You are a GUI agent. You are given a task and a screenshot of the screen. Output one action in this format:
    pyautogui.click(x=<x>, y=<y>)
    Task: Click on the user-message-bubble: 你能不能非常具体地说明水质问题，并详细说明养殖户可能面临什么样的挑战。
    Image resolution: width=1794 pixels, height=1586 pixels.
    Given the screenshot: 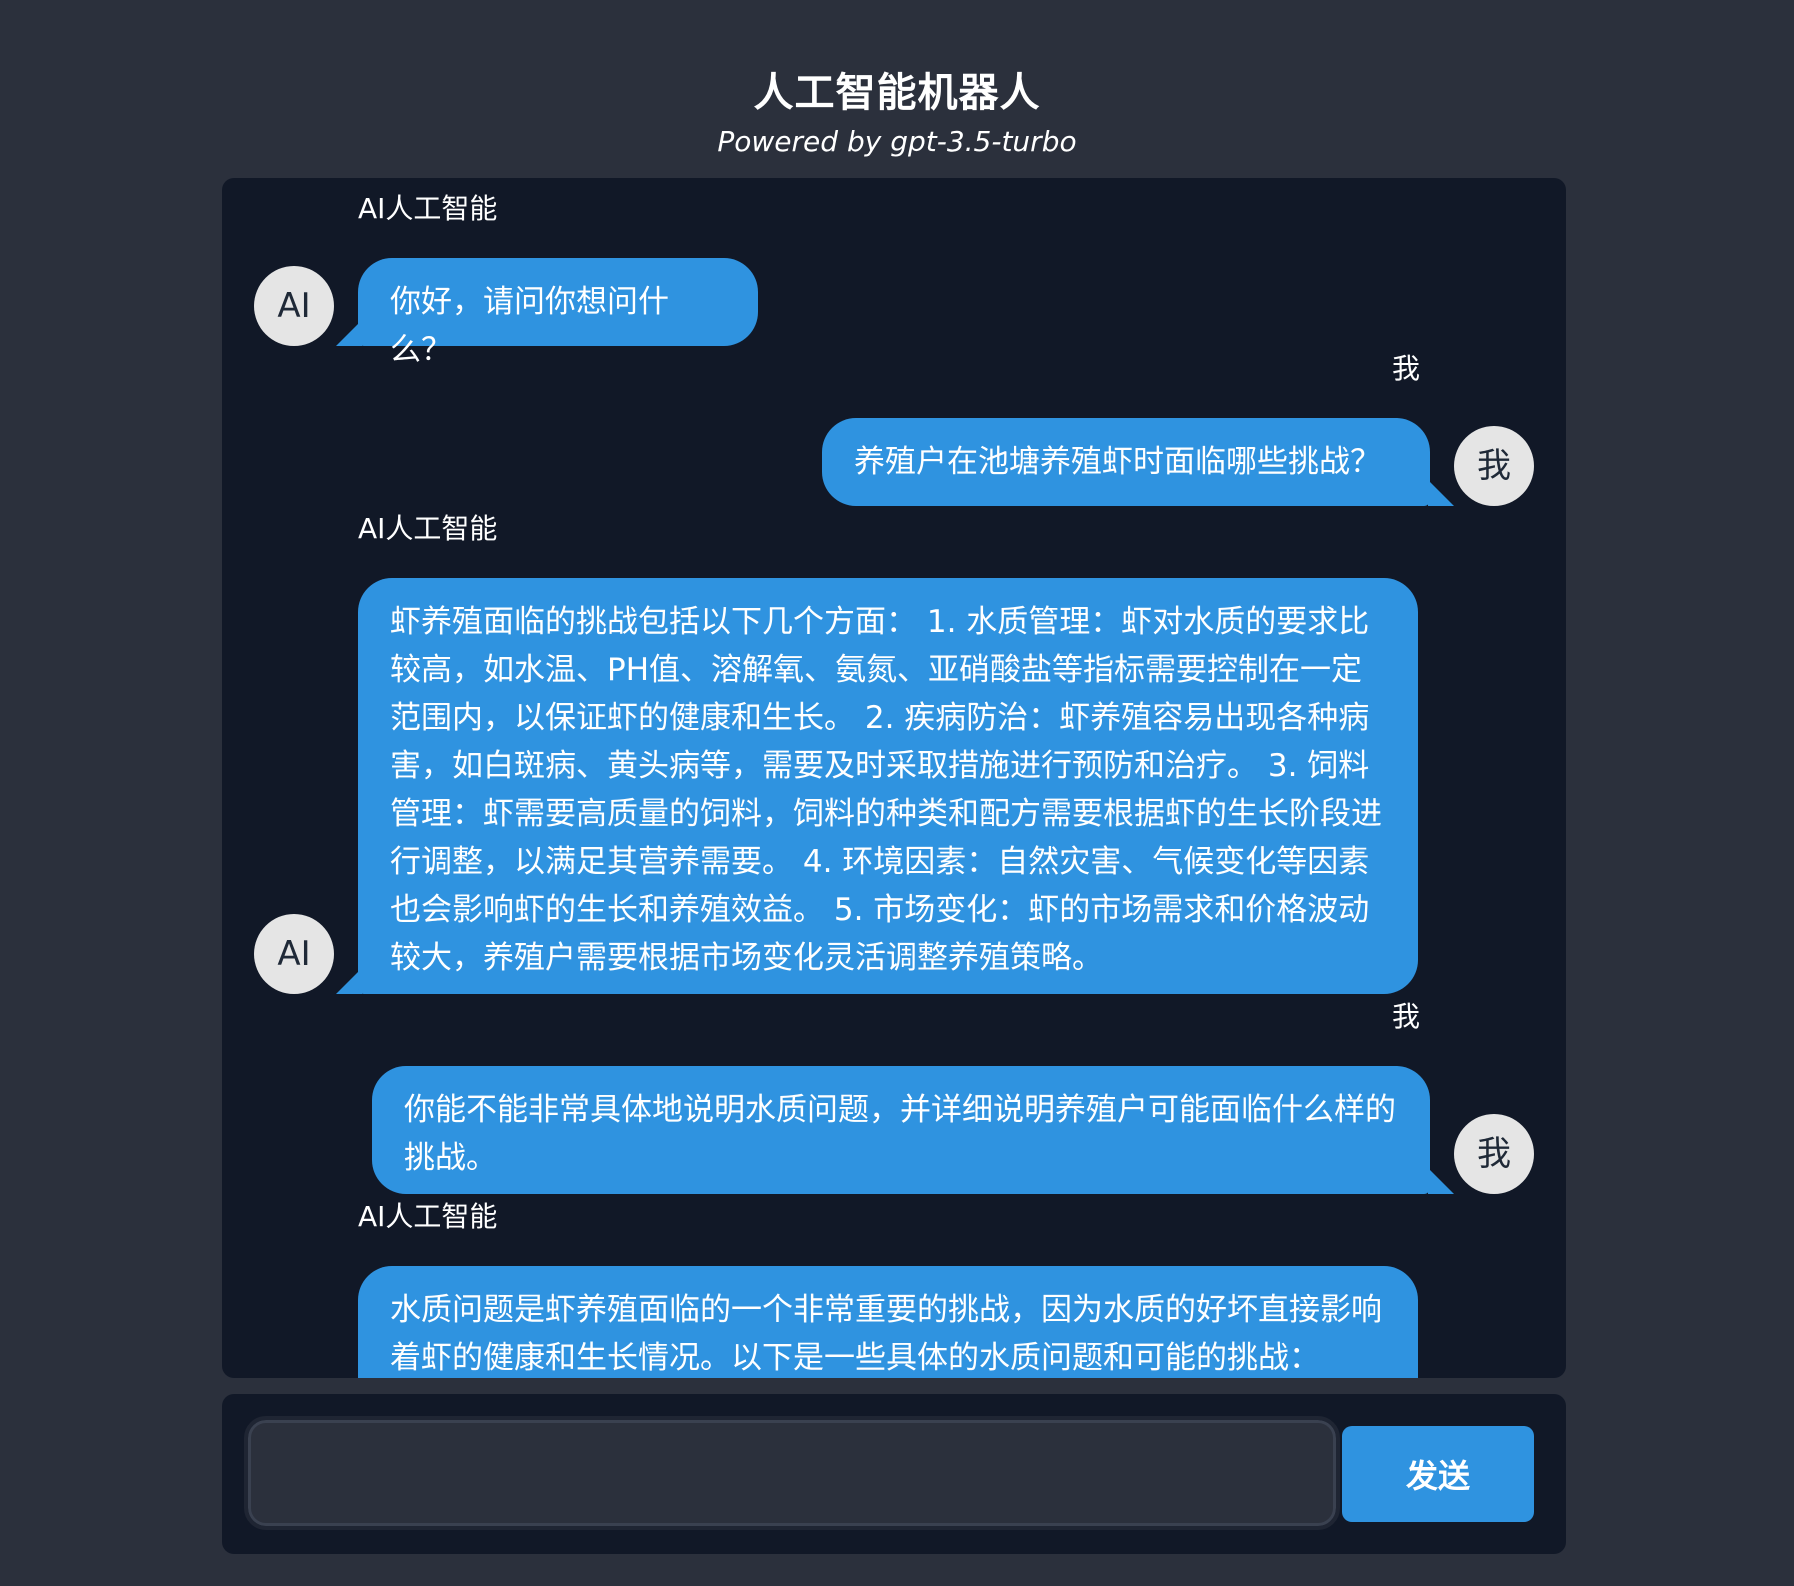 What is the action you would take?
    pyautogui.click(x=901, y=1130)
    